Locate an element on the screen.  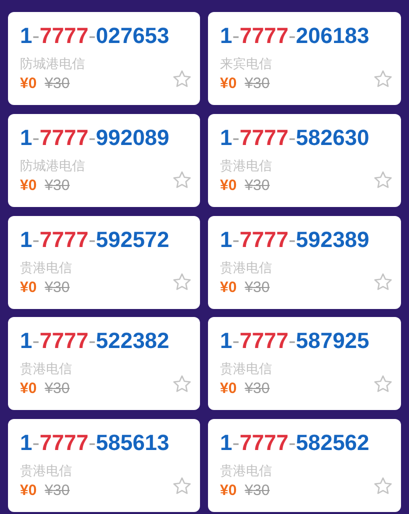
number-card: 1-7777-582562 贵港电信 ¥0 ¥30 is located at coordinates (304, 465).